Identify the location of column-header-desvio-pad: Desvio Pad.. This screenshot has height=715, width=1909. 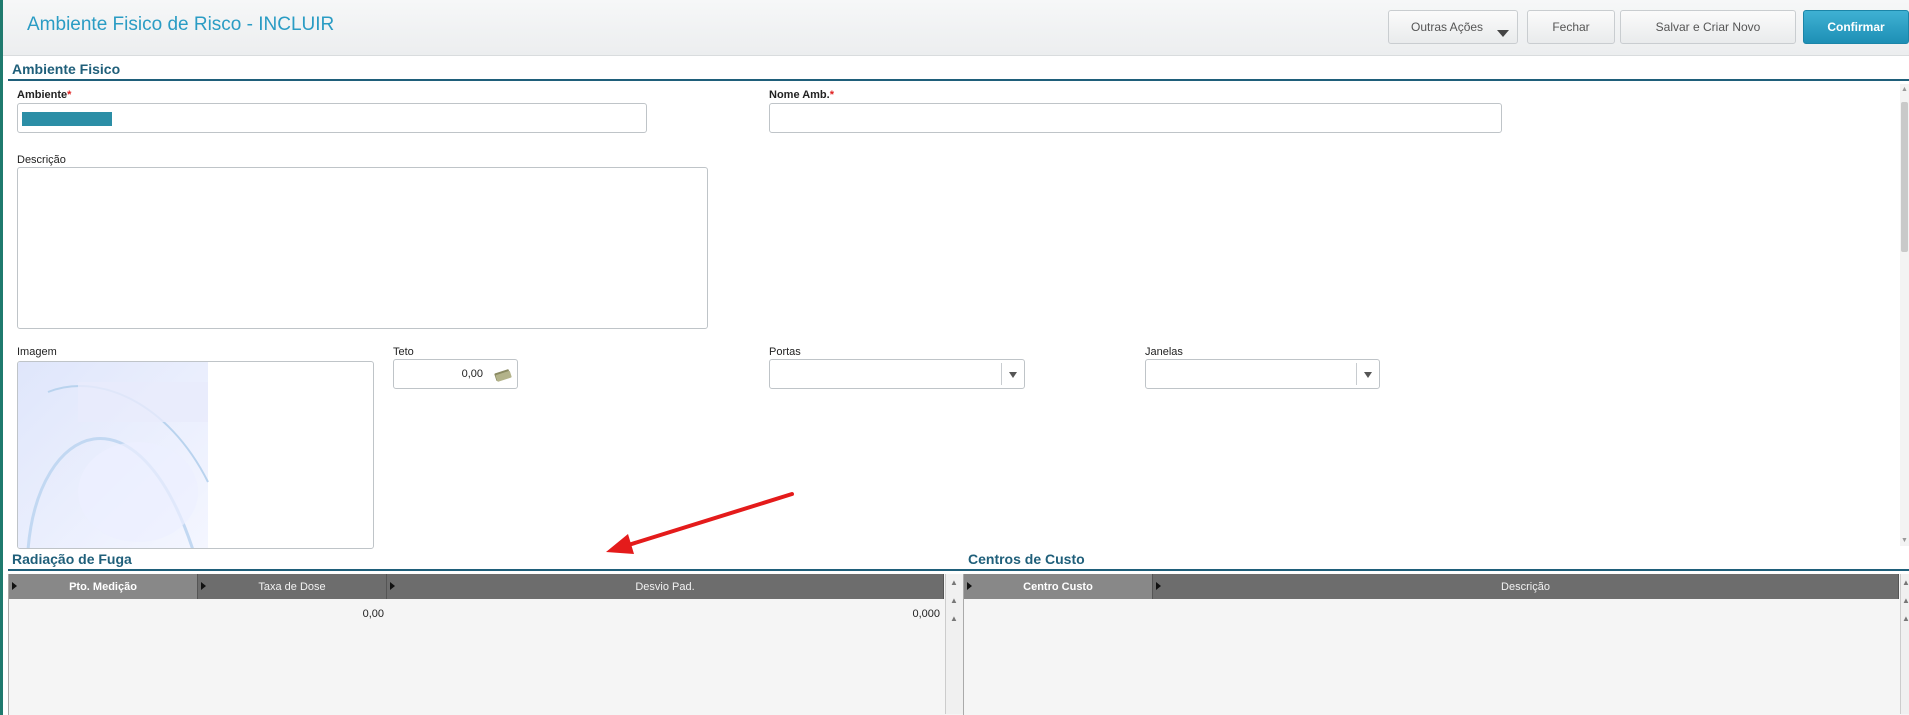
(665, 586).